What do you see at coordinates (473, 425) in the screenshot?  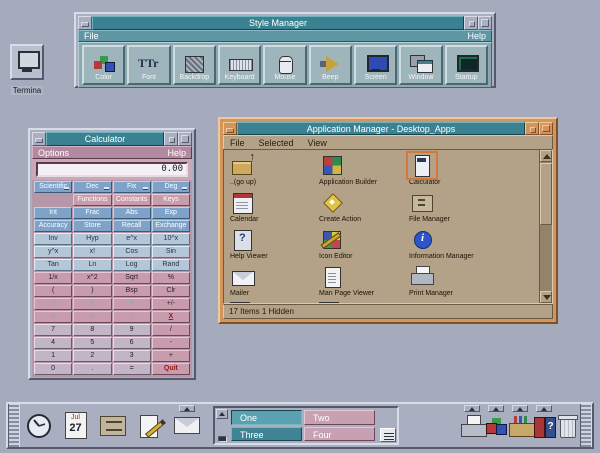 I see `printer-control` at bounding box center [473, 425].